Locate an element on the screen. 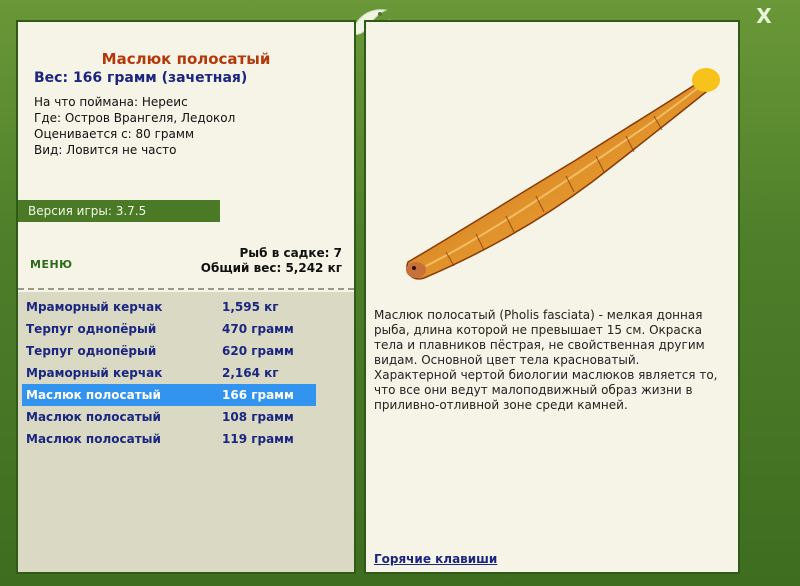 Image resolution: width=800 pixels, height=586 pixels. total-weight: Общий вес: 5,242 кг is located at coordinates (271, 268).